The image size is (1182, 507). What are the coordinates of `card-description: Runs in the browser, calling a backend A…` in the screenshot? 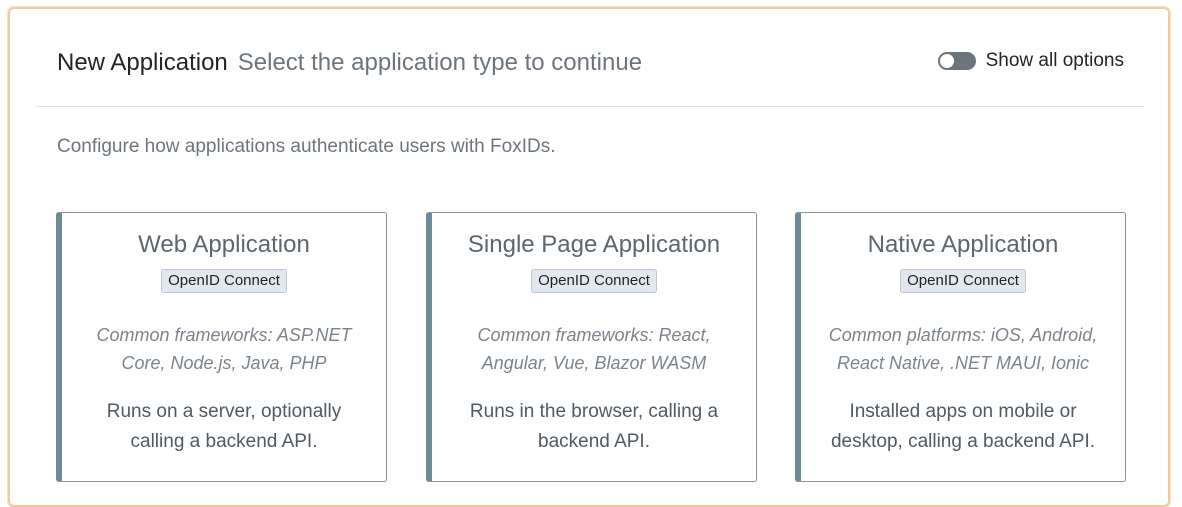 It's located at (594, 426).